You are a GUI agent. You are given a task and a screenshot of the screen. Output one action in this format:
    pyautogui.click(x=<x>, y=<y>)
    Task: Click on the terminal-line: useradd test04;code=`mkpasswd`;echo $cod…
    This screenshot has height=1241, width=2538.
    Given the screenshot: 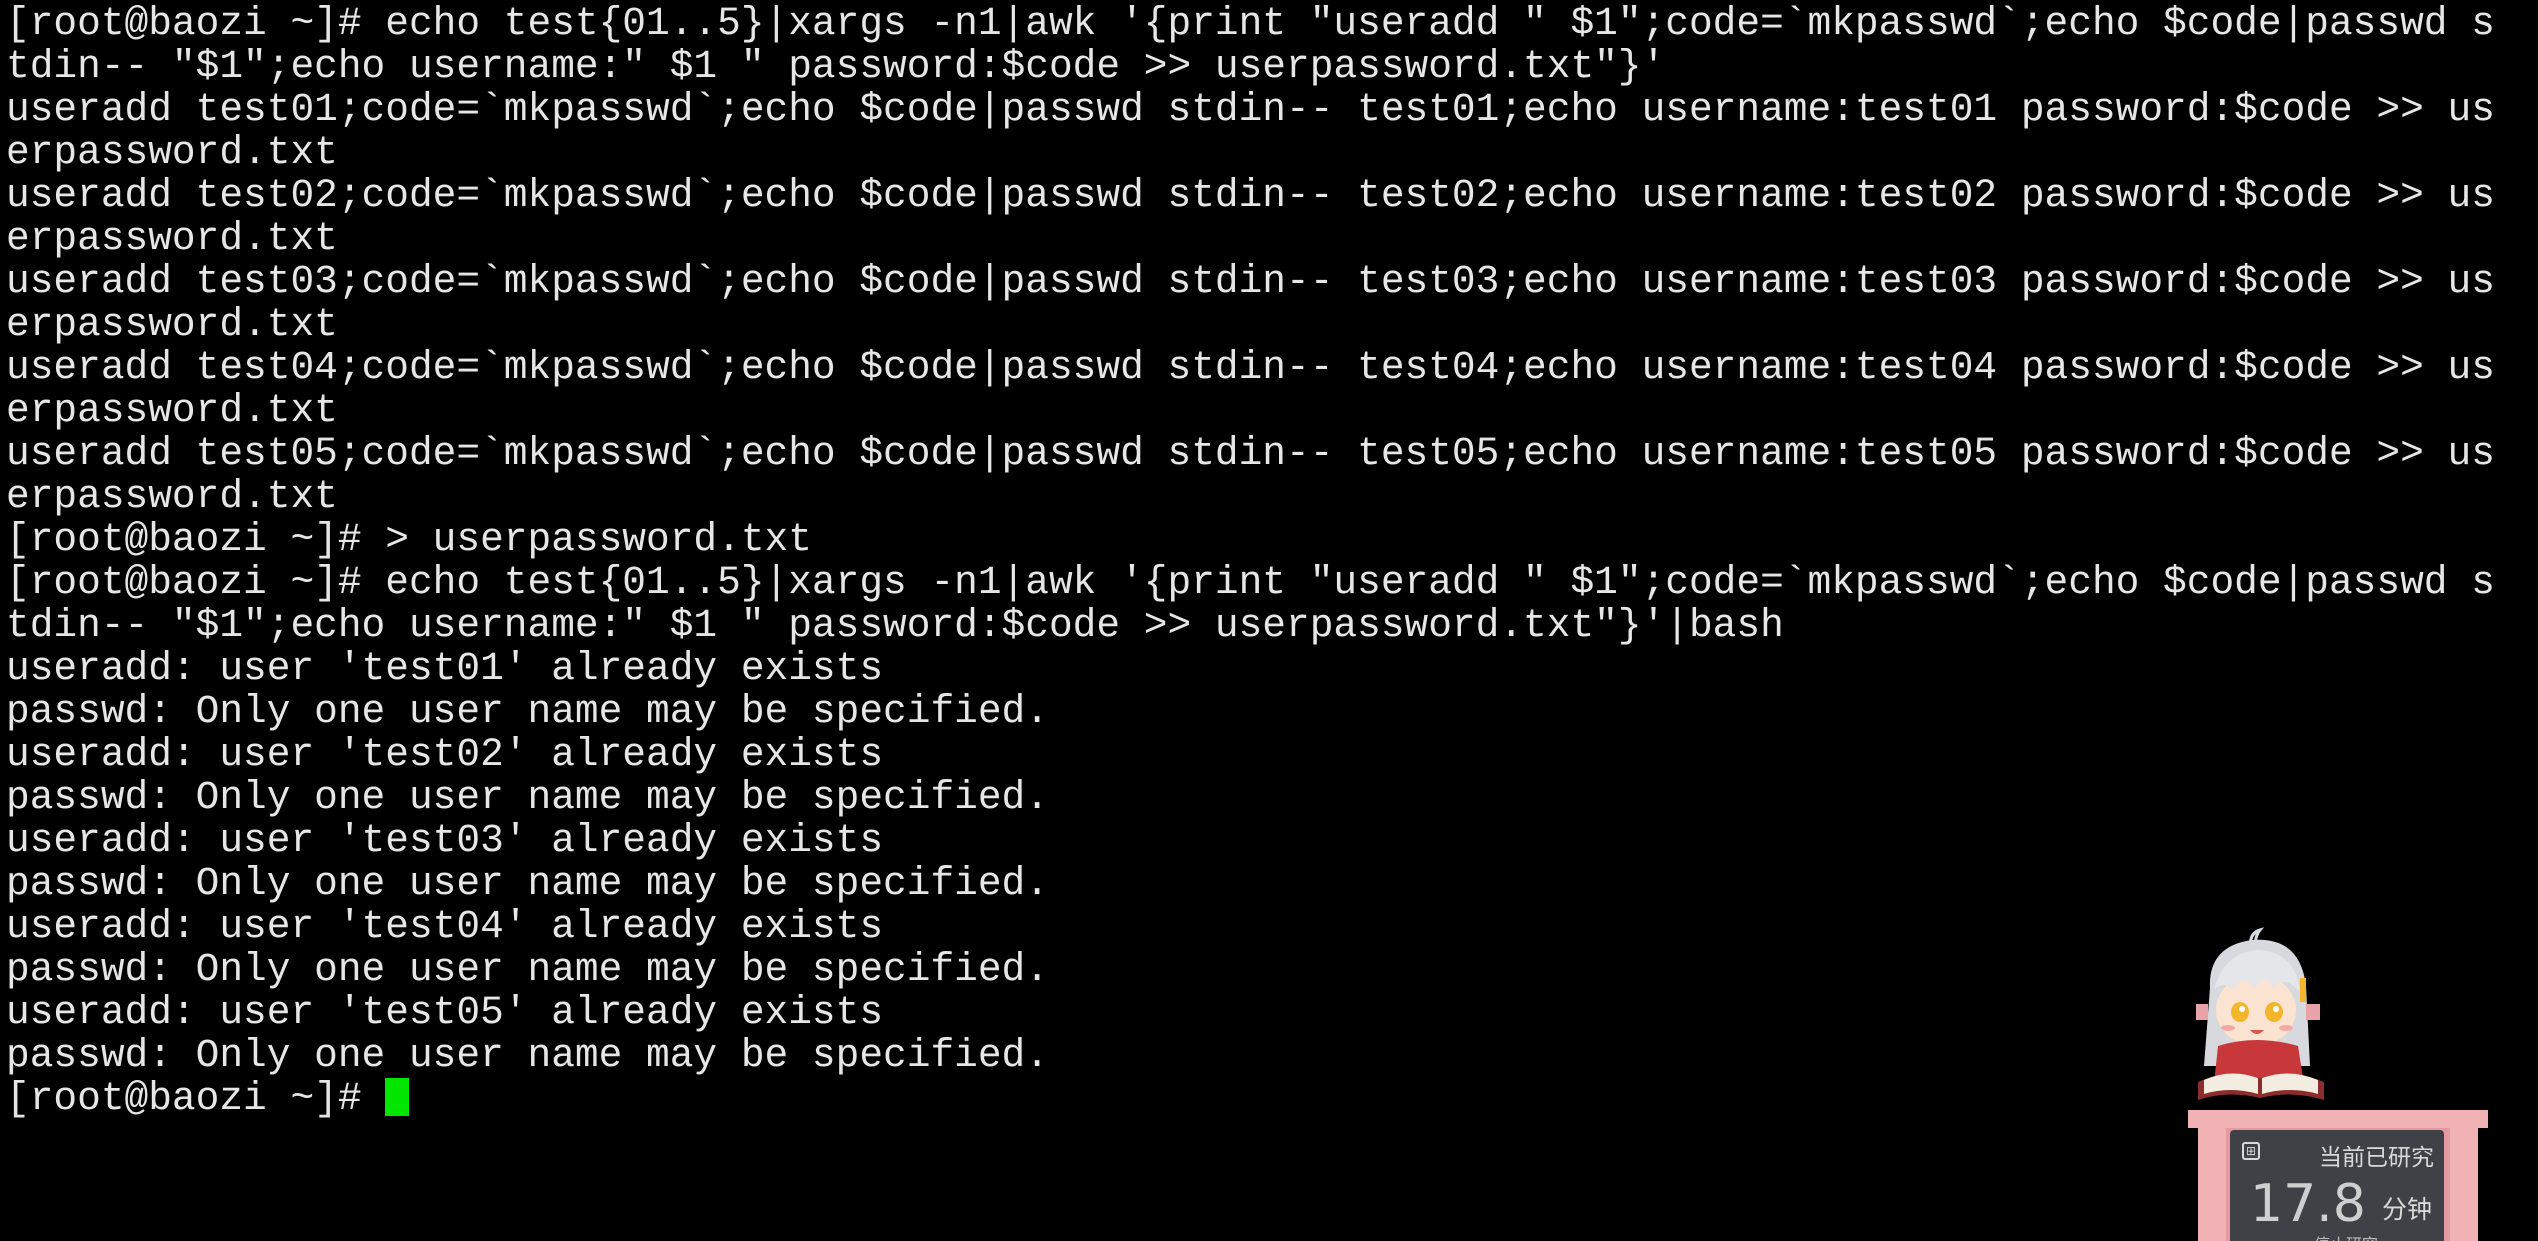 What is the action you would take?
    pyautogui.click(x=1250, y=367)
    